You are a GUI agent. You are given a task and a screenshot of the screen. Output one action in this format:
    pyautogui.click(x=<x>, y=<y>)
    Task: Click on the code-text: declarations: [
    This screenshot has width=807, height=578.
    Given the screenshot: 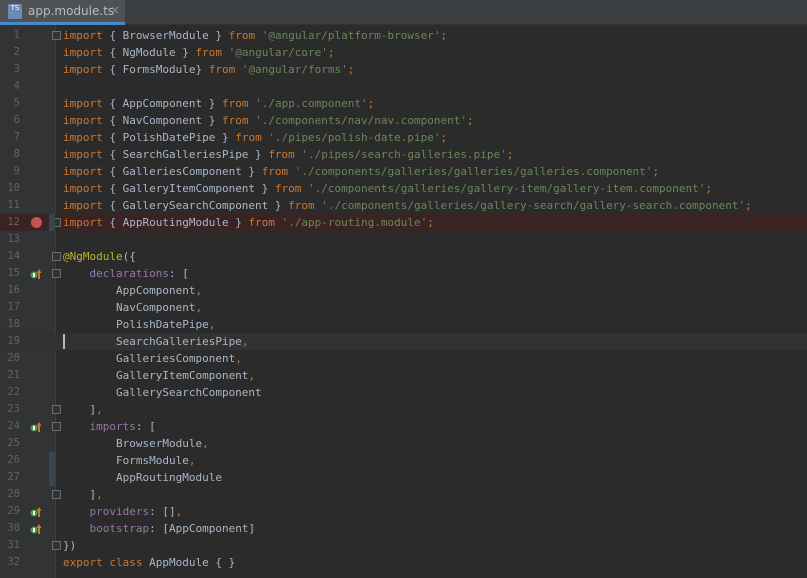 What is the action you would take?
    pyautogui.click(x=126, y=273)
    